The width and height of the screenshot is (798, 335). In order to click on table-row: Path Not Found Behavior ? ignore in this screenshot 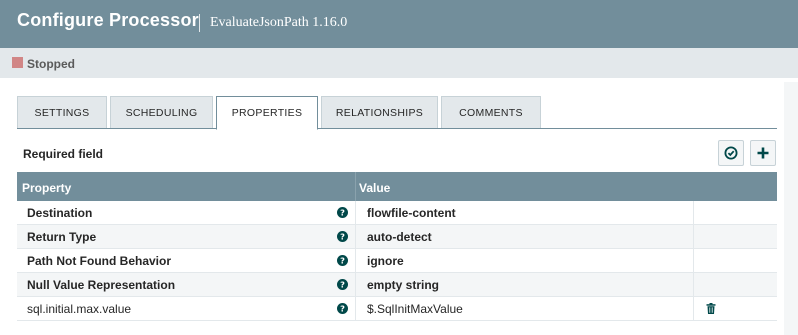, I will do `click(397, 261)`.